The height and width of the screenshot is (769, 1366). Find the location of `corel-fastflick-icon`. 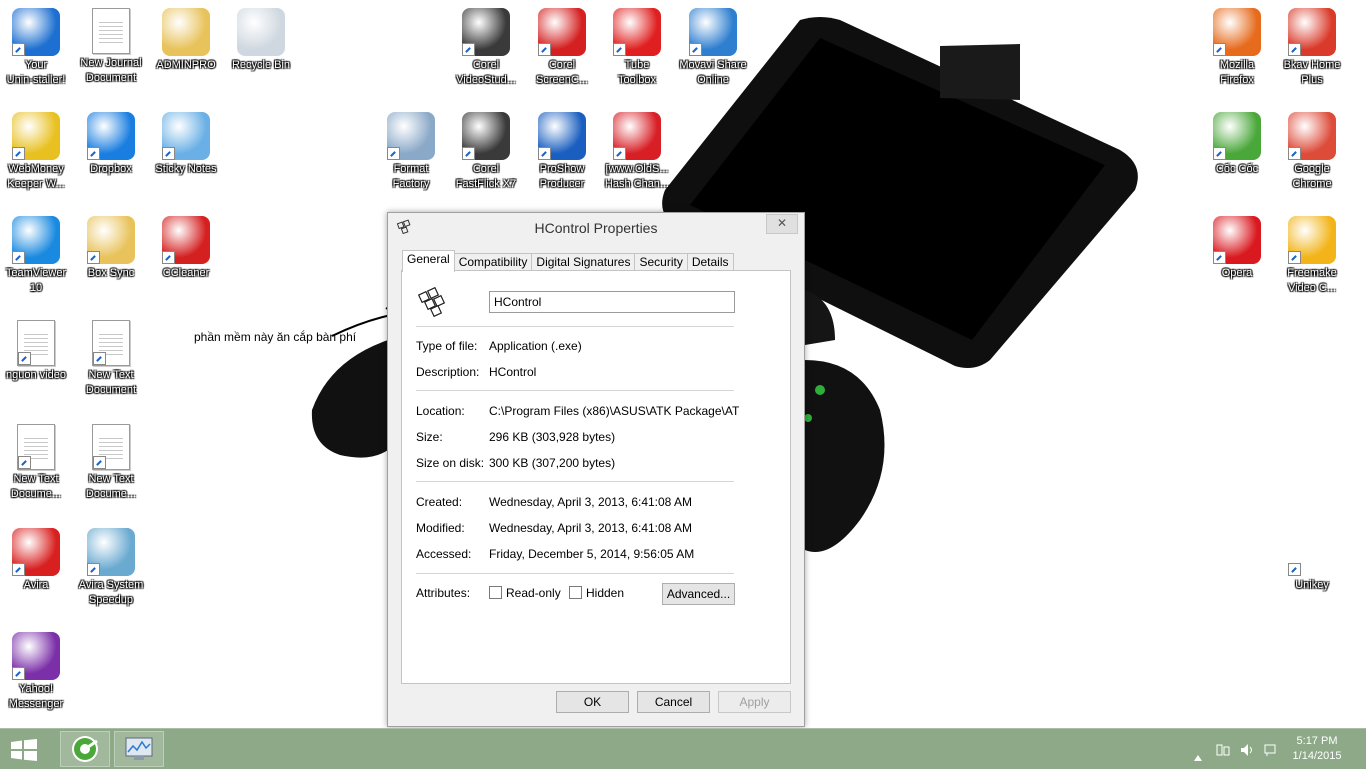

corel-fastflick-icon is located at coordinates (486, 136).